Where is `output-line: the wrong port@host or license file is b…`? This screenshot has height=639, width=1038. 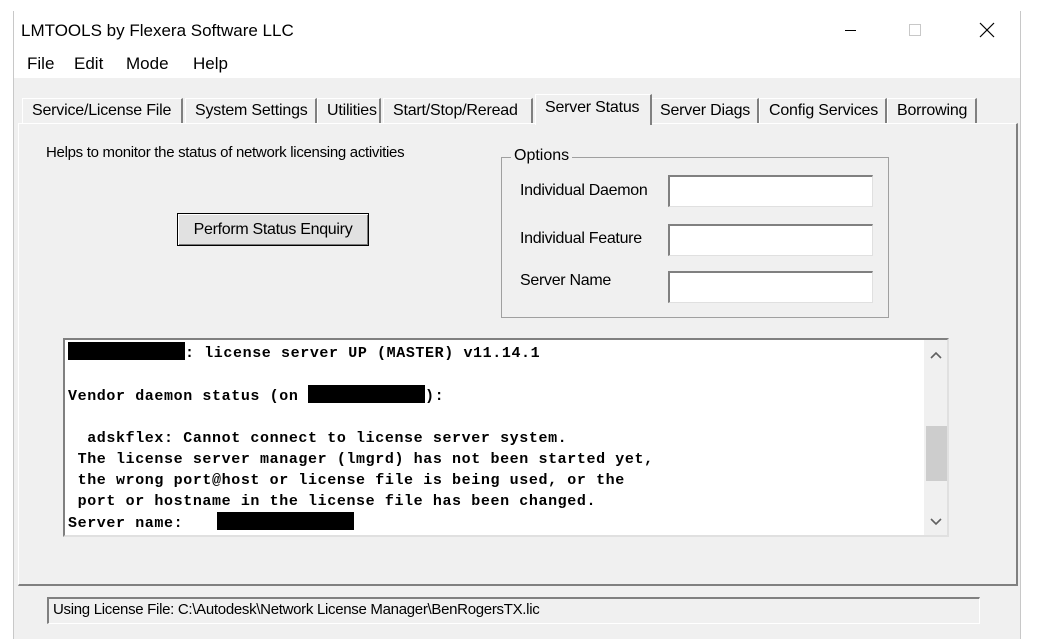 output-line: the wrong port@host or license file is b… is located at coordinates (346, 480).